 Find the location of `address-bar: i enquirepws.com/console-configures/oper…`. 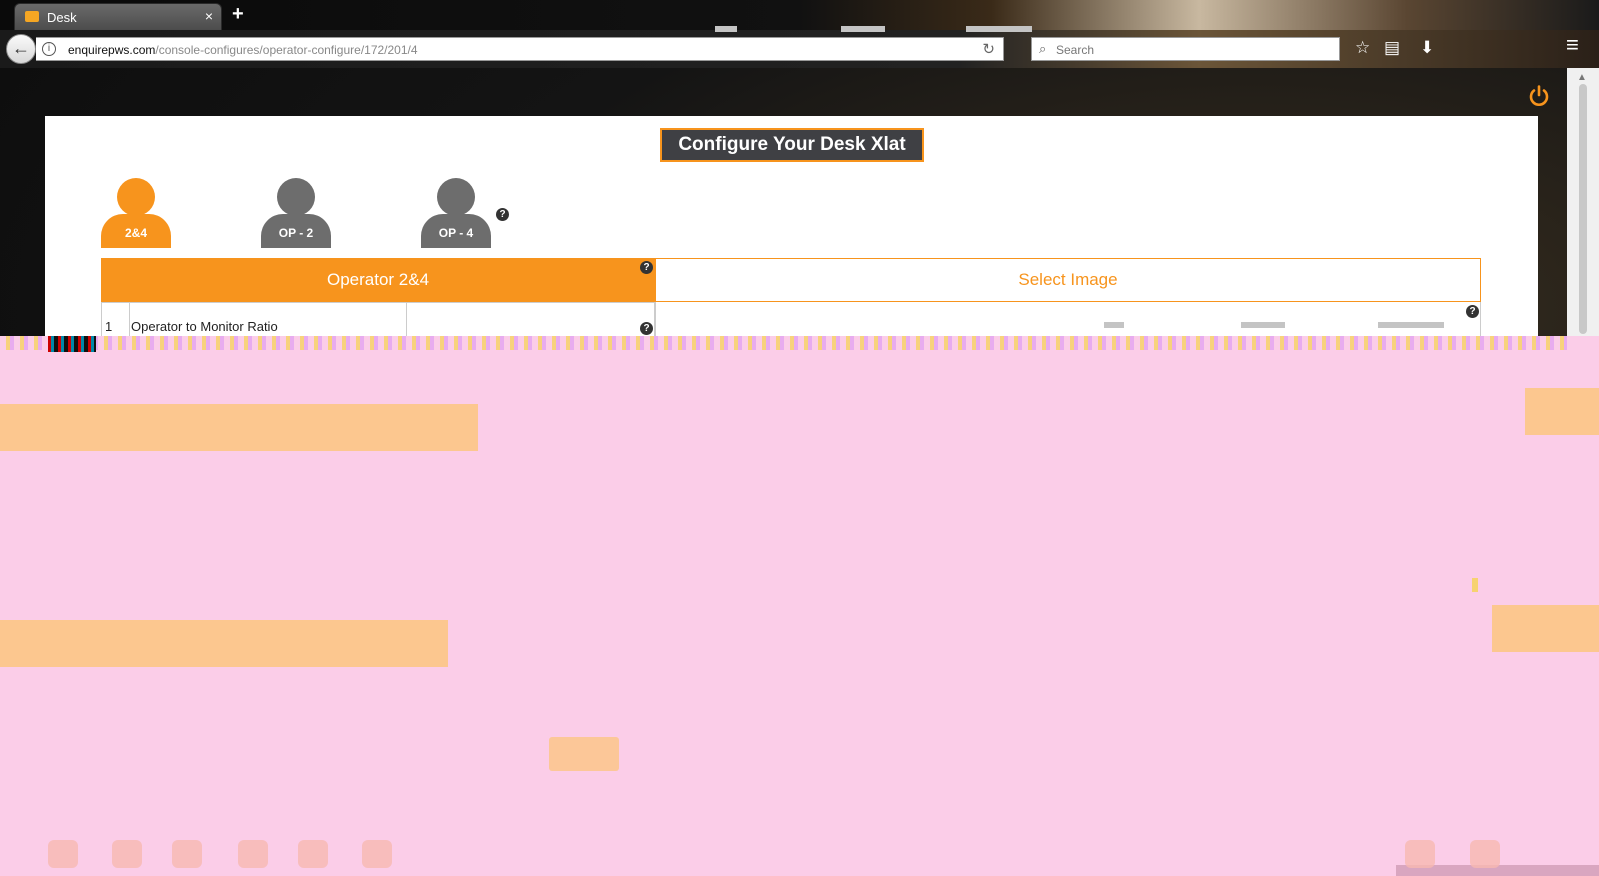

address-bar: i enquirepws.com/console-configures/oper… is located at coordinates (520, 49).